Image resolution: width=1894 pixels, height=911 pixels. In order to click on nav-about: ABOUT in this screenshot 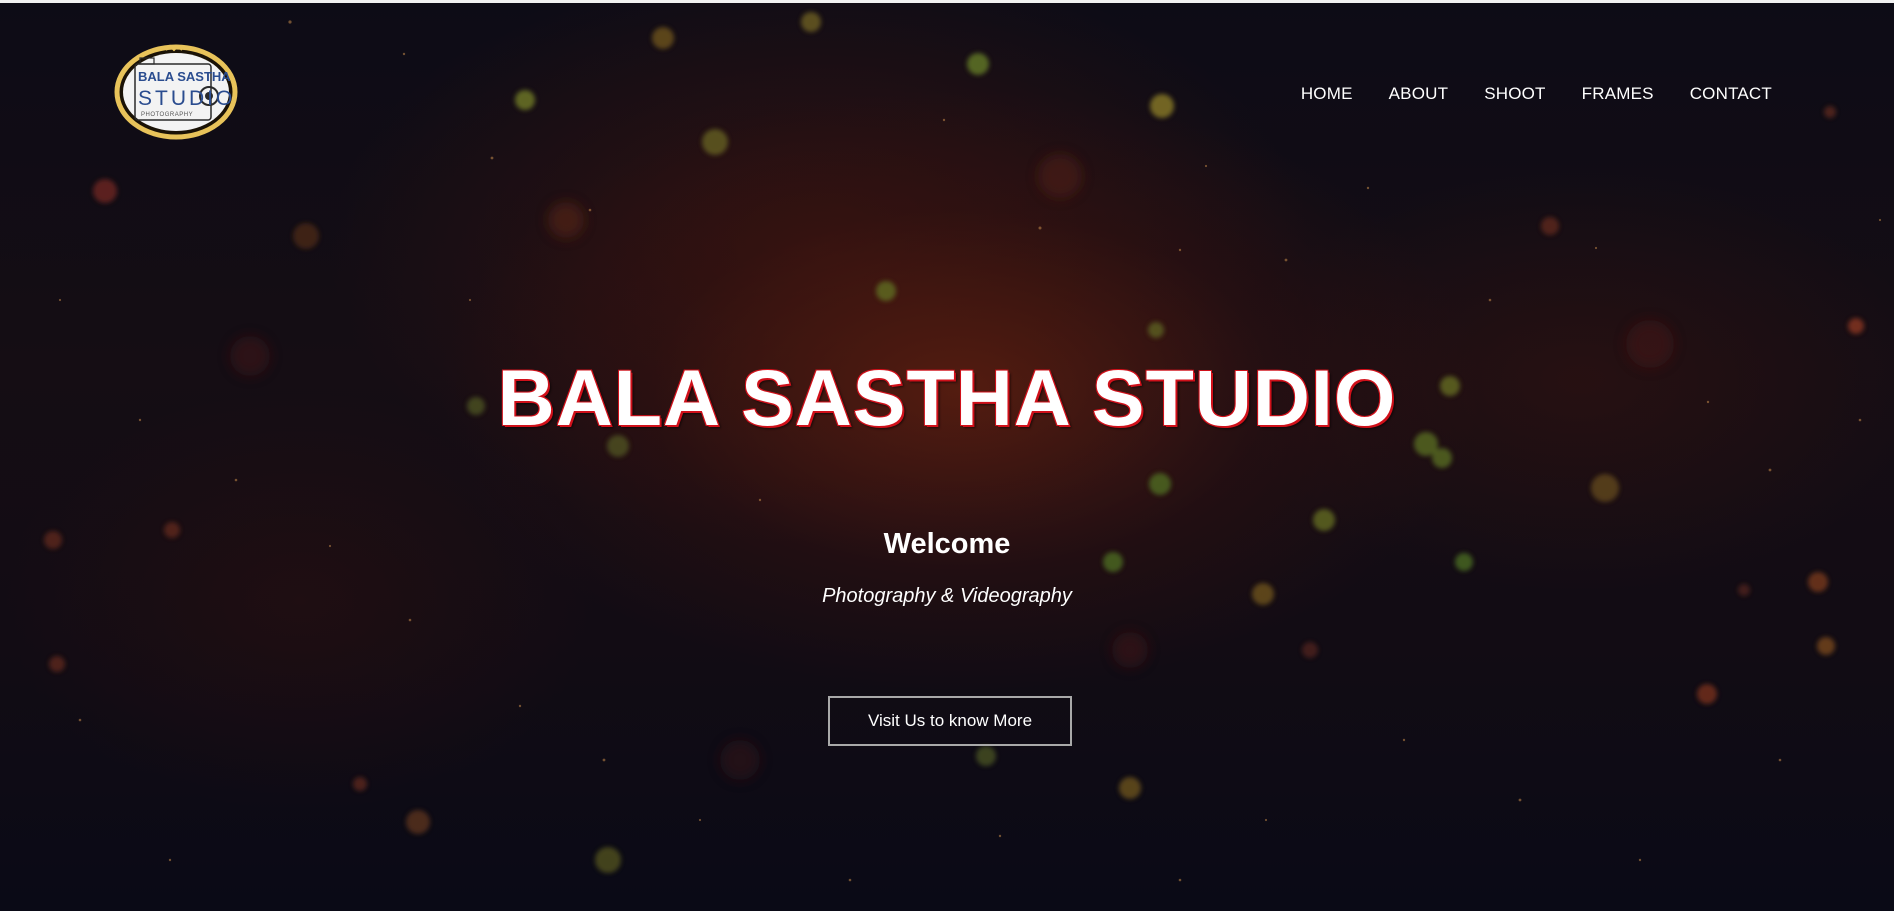, I will do `click(1419, 94)`.